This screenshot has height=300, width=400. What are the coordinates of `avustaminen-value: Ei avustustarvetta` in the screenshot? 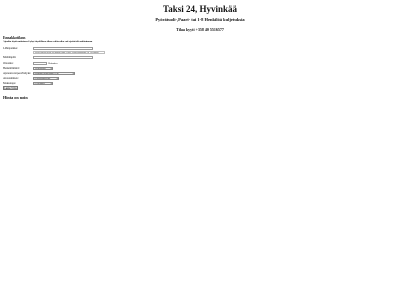 It's located at (42, 78).